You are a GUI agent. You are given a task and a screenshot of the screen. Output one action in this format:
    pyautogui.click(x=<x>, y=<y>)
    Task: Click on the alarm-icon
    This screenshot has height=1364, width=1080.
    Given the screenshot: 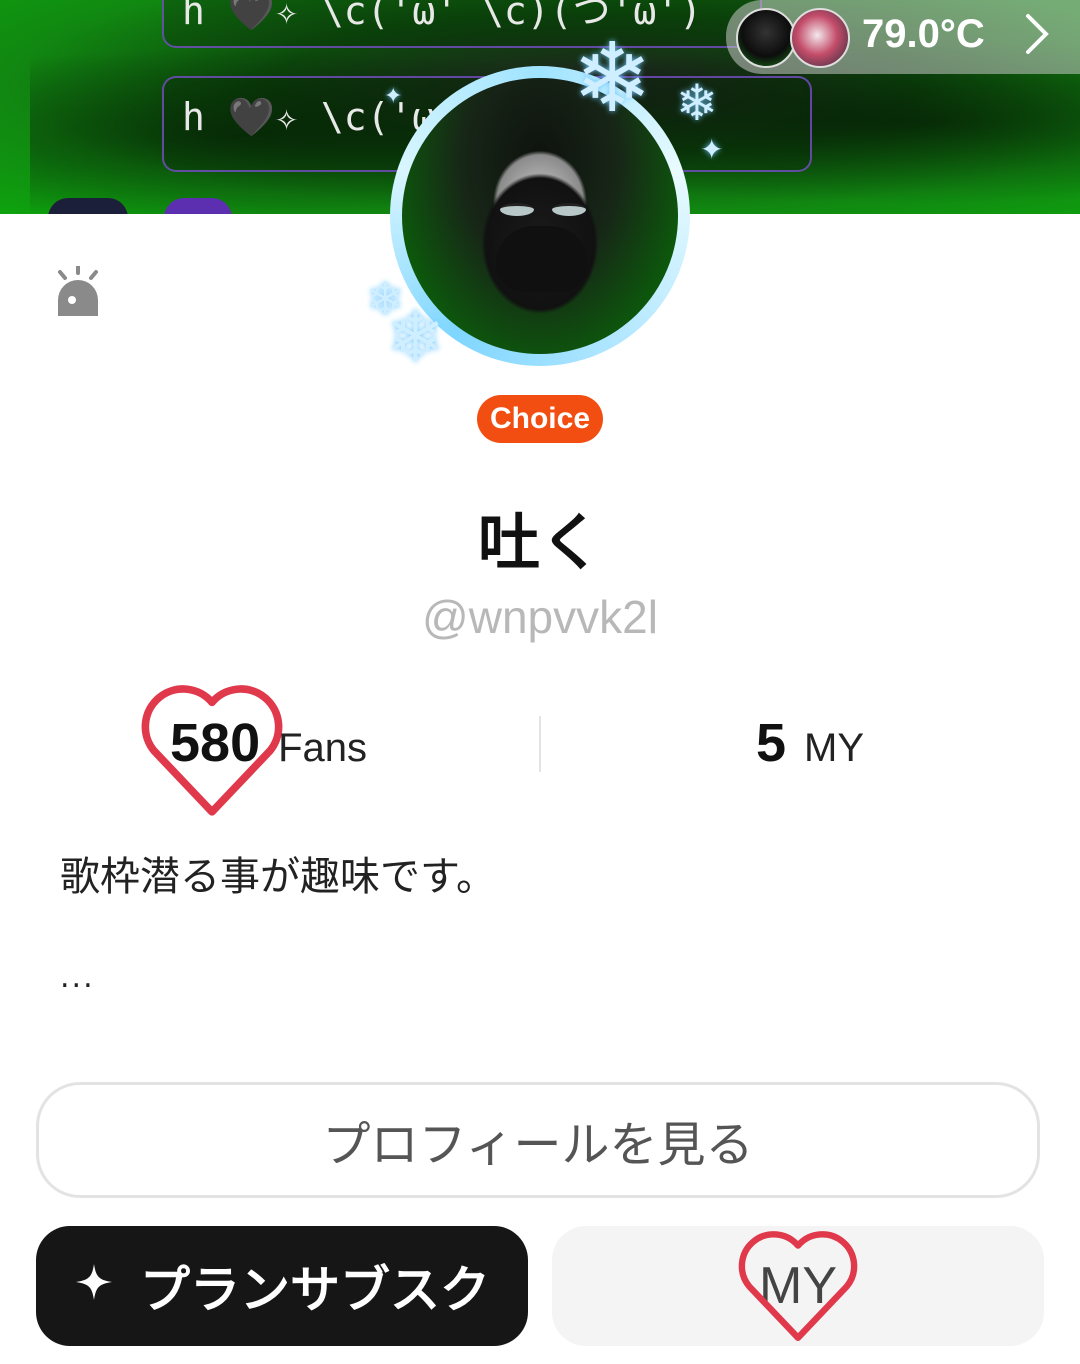 What is the action you would take?
    pyautogui.click(x=78, y=291)
    